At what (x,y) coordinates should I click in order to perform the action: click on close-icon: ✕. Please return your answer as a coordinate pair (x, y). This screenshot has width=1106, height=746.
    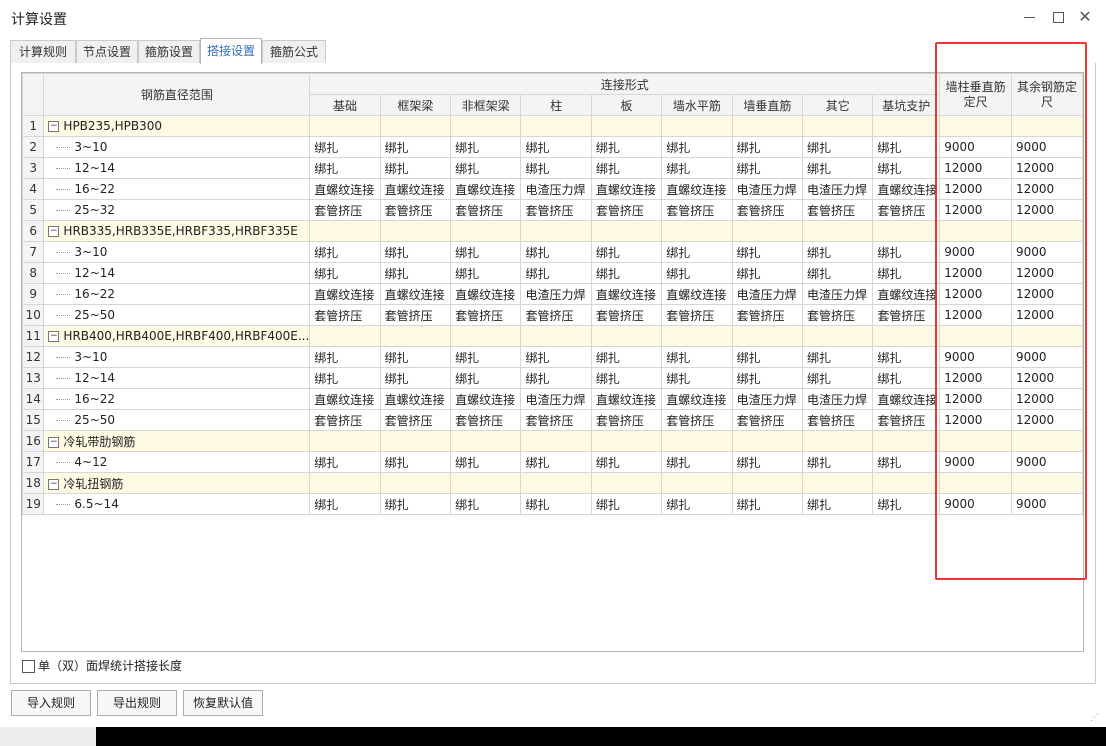
    Looking at the image, I should click on (1085, 17).